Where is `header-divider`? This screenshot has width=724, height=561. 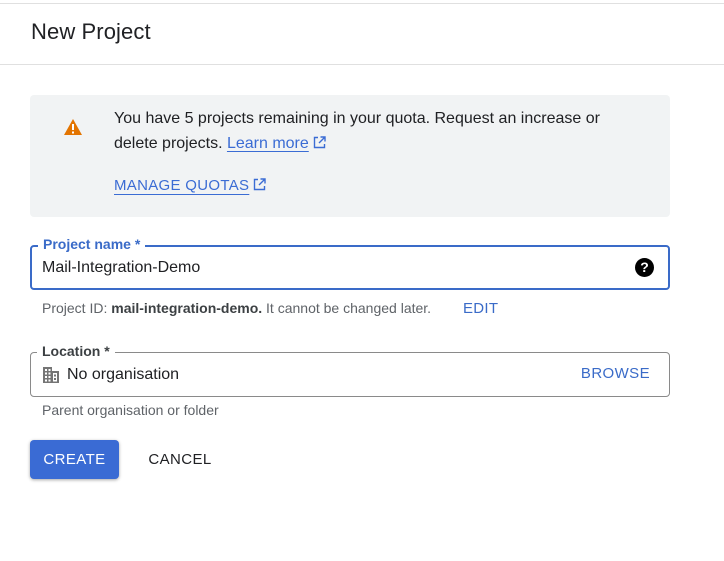 header-divider is located at coordinates (362, 64).